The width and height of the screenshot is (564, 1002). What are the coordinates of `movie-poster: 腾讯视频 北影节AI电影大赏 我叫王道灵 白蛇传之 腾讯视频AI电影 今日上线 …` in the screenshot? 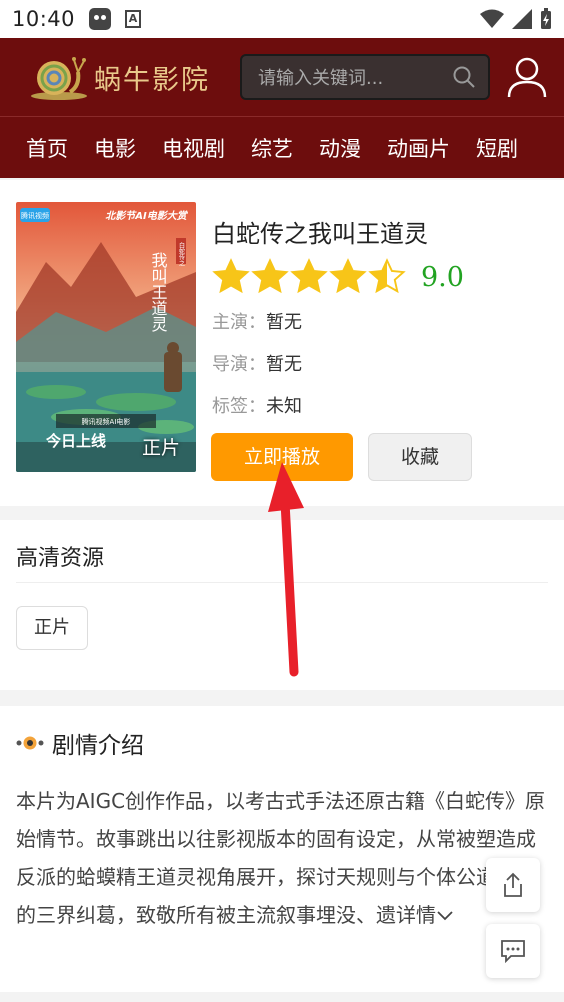 It's located at (106, 337).